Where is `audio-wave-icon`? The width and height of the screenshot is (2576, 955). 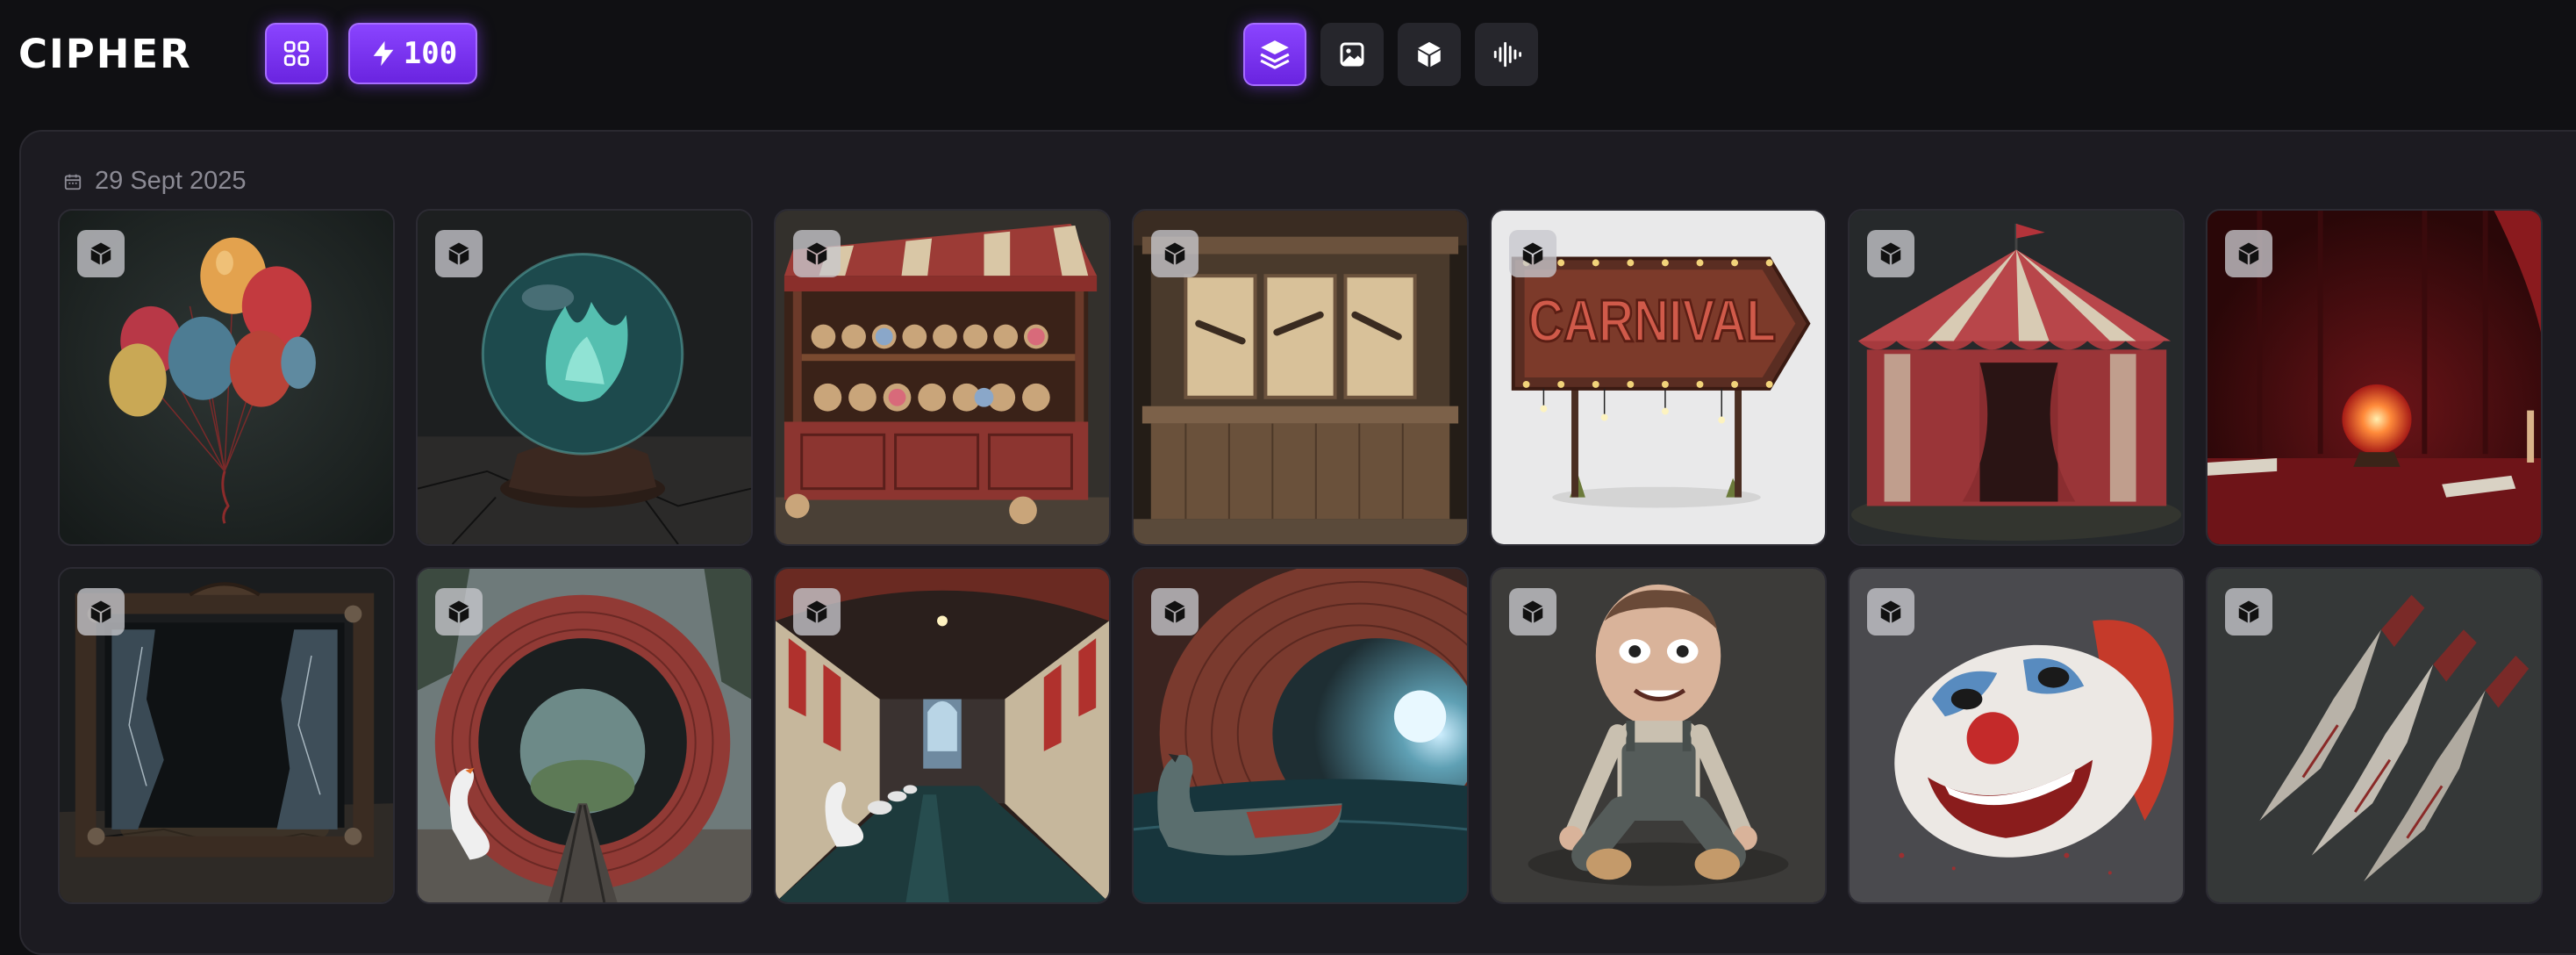 audio-wave-icon is located at coordinates (1507, 55).